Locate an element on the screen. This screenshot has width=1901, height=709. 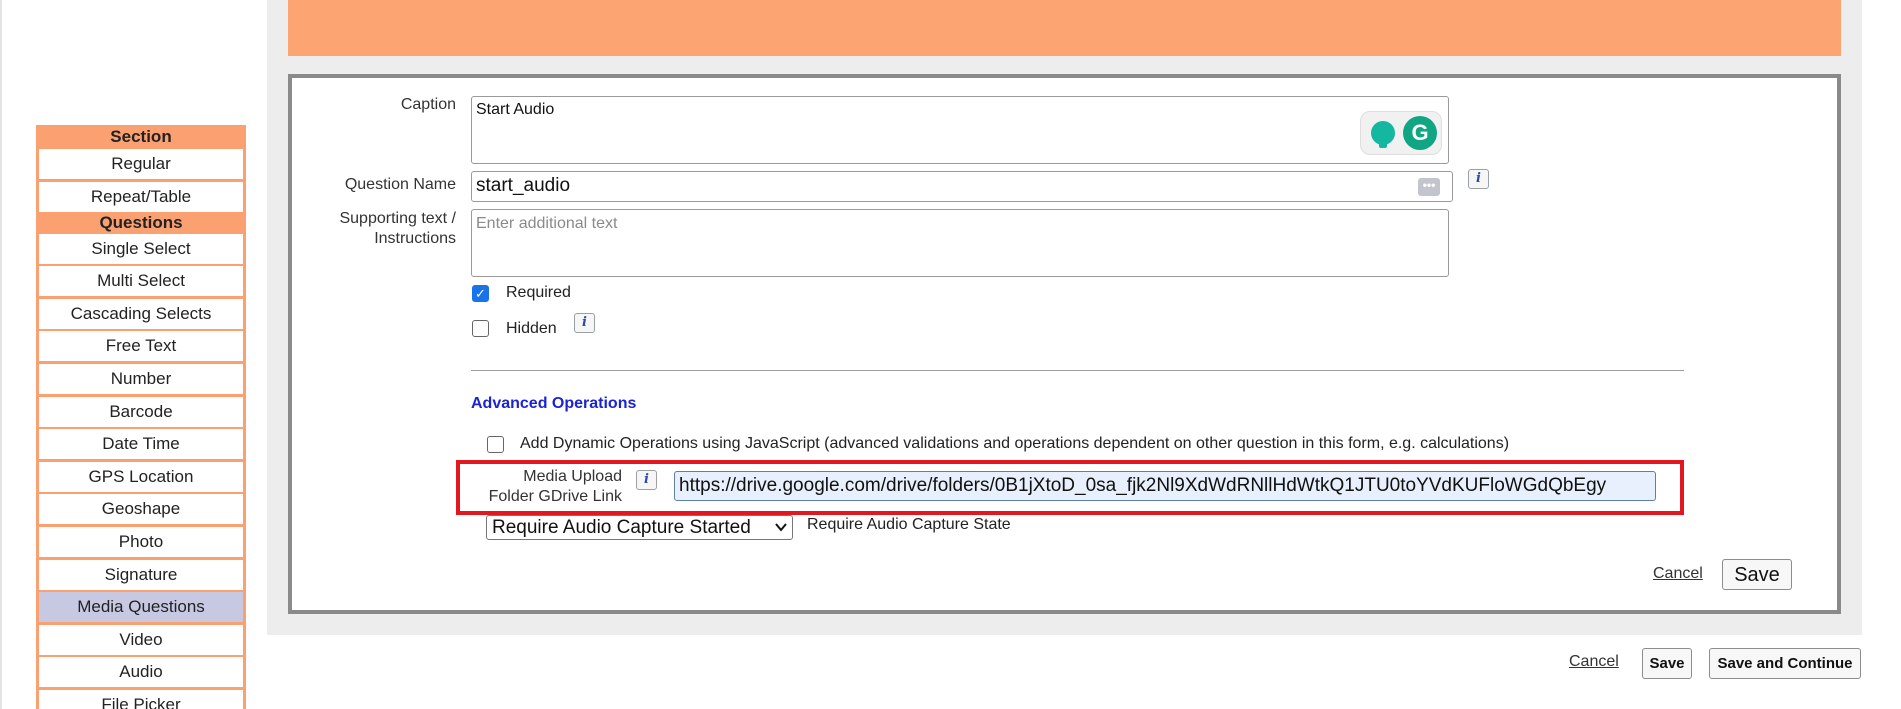
required-checkbox: ✓ is located at coordinates (480, 293).